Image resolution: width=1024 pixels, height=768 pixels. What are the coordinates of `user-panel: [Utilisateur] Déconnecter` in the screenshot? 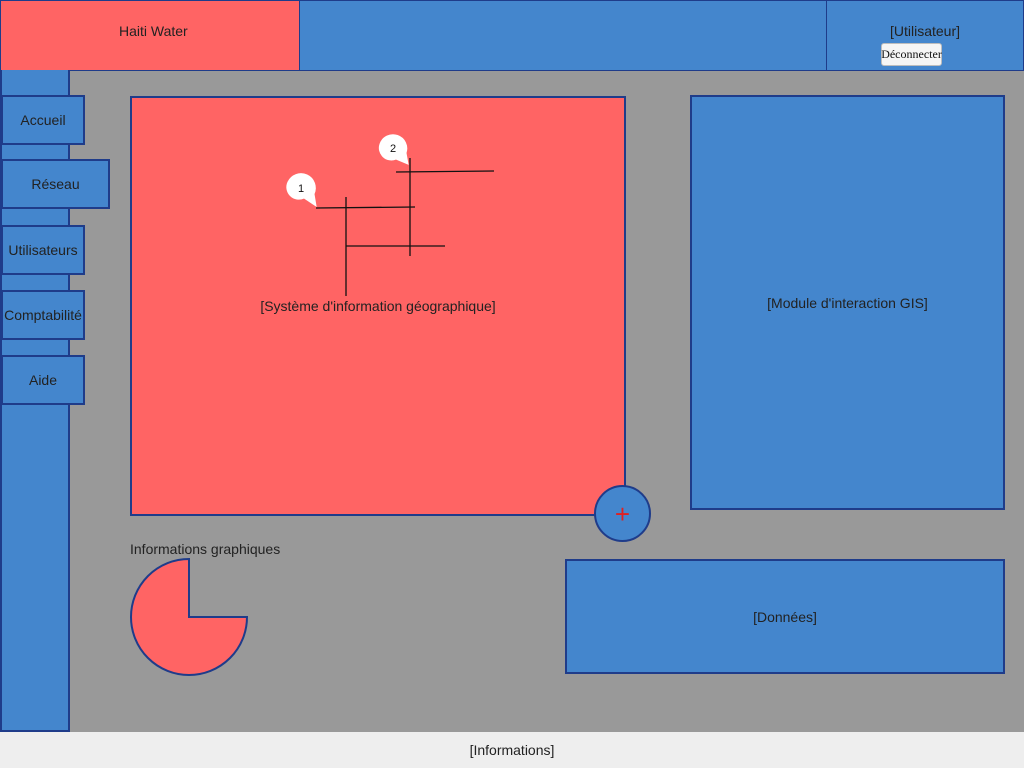 It's located at (925, 35).